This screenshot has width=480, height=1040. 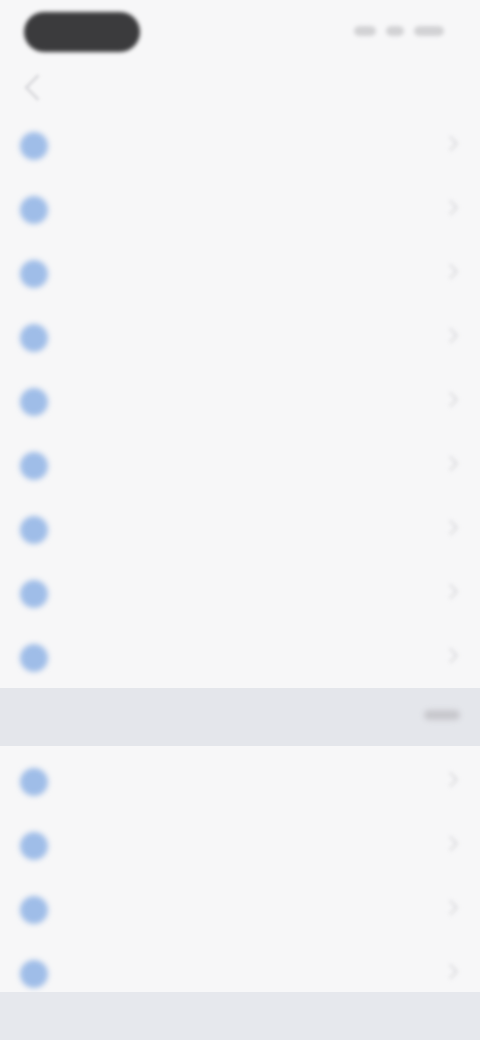 What do you see at coordinates (442, 715) in the screenshot?
I see `section-header-value` at bounding box center [442, 715].